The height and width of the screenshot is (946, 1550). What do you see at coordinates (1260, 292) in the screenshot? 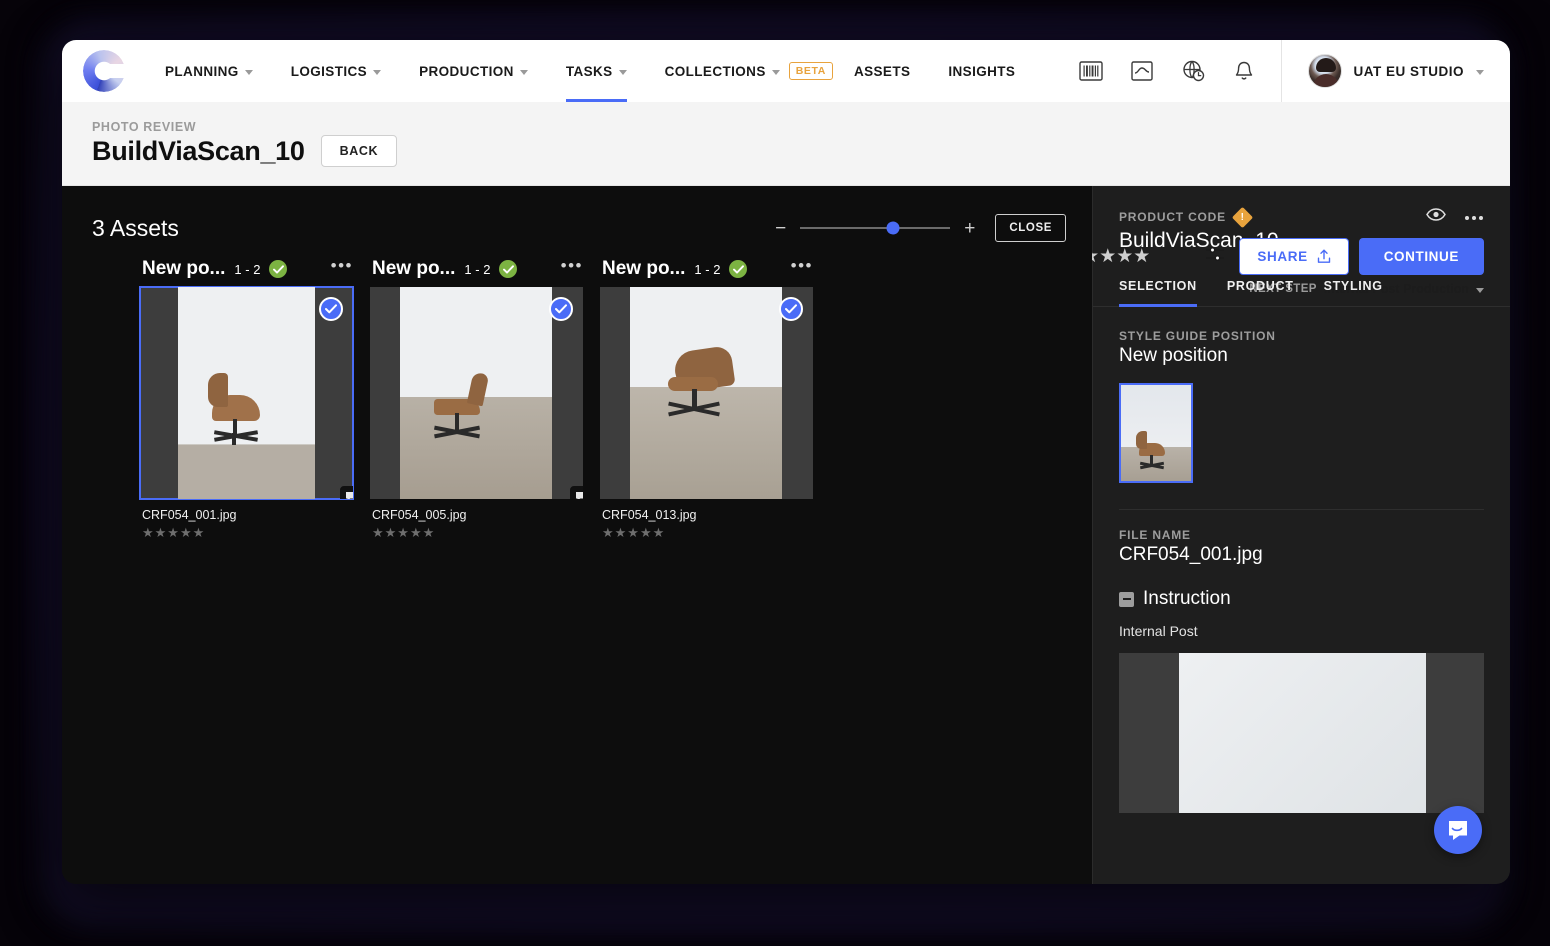
I see `tab-product: PRODUCT` at bounding box center [1260, 292].